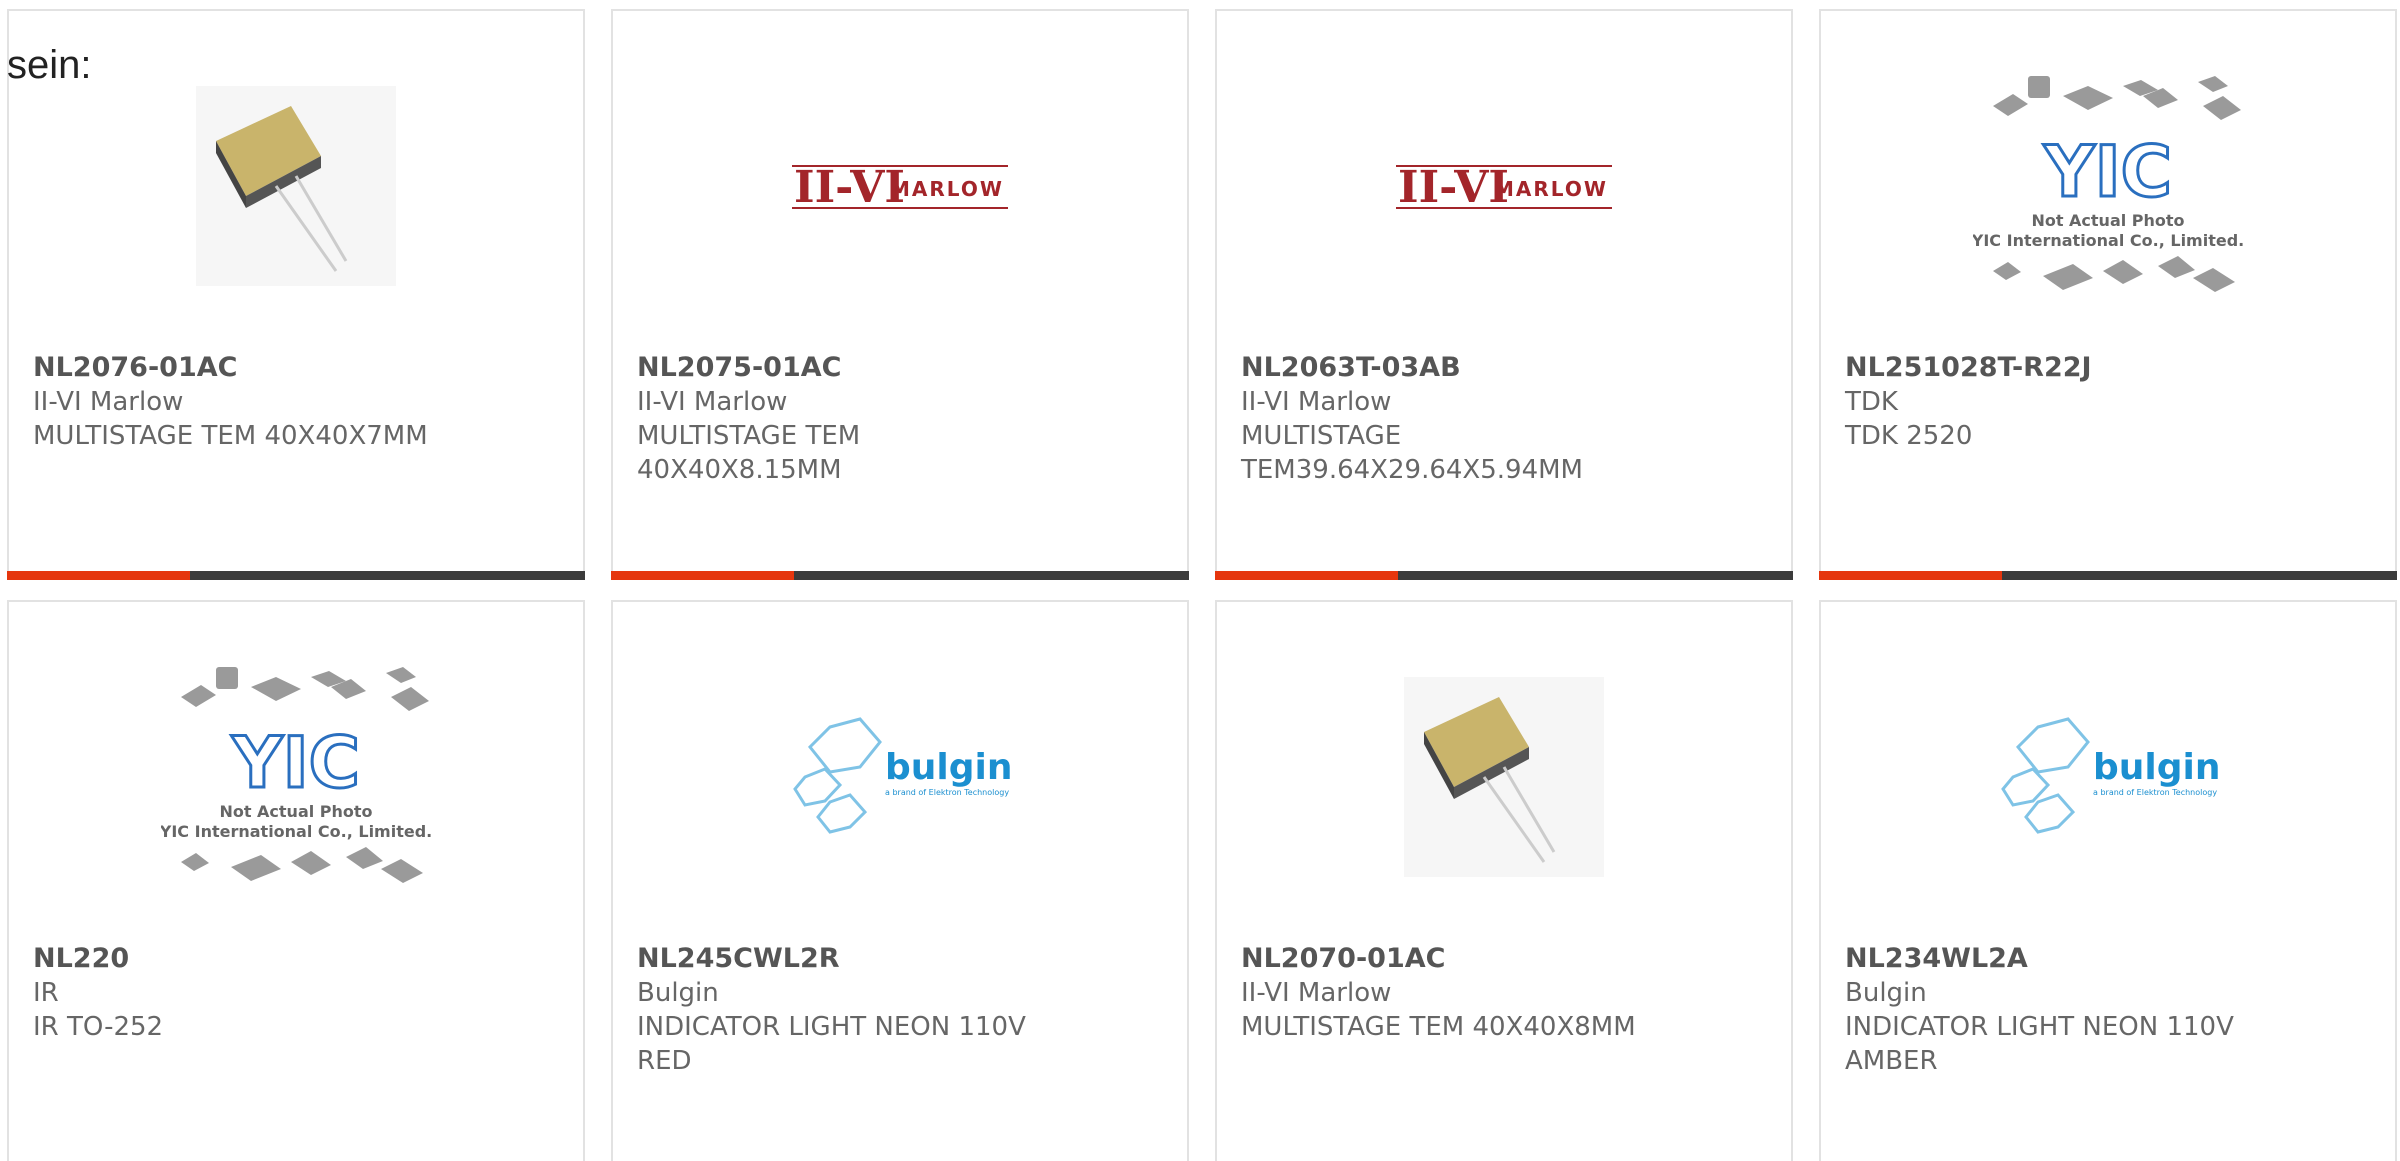 The height and width of the screenshot is (1161, 2400). What do you see at coordinates (296, 993) in the screenshot?
I see `product-info: NL220 IR IR TO-252` at bounding box center [296, 993].